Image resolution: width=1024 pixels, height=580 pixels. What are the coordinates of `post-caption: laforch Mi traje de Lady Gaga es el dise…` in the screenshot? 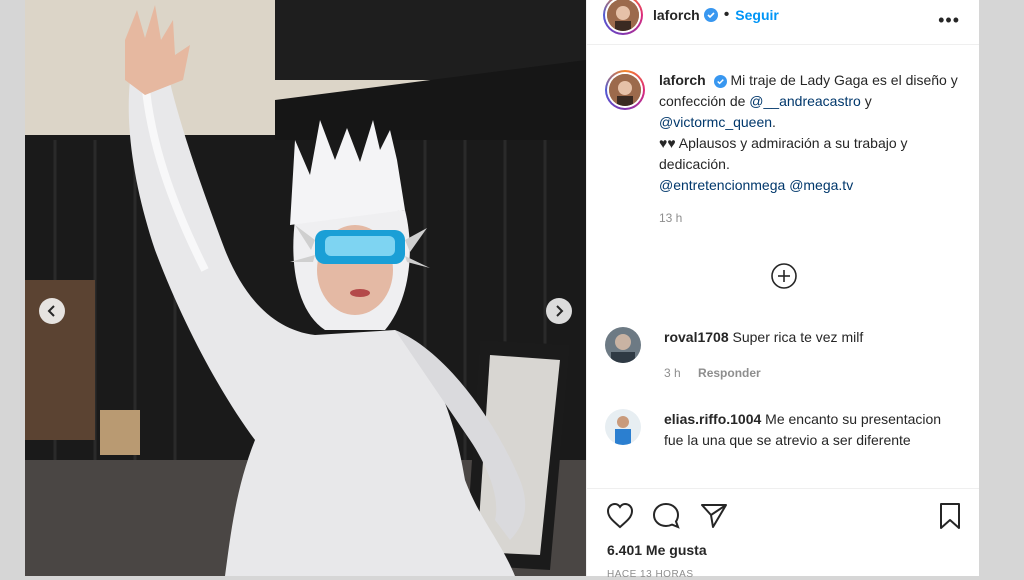 It's located at (785, 149).